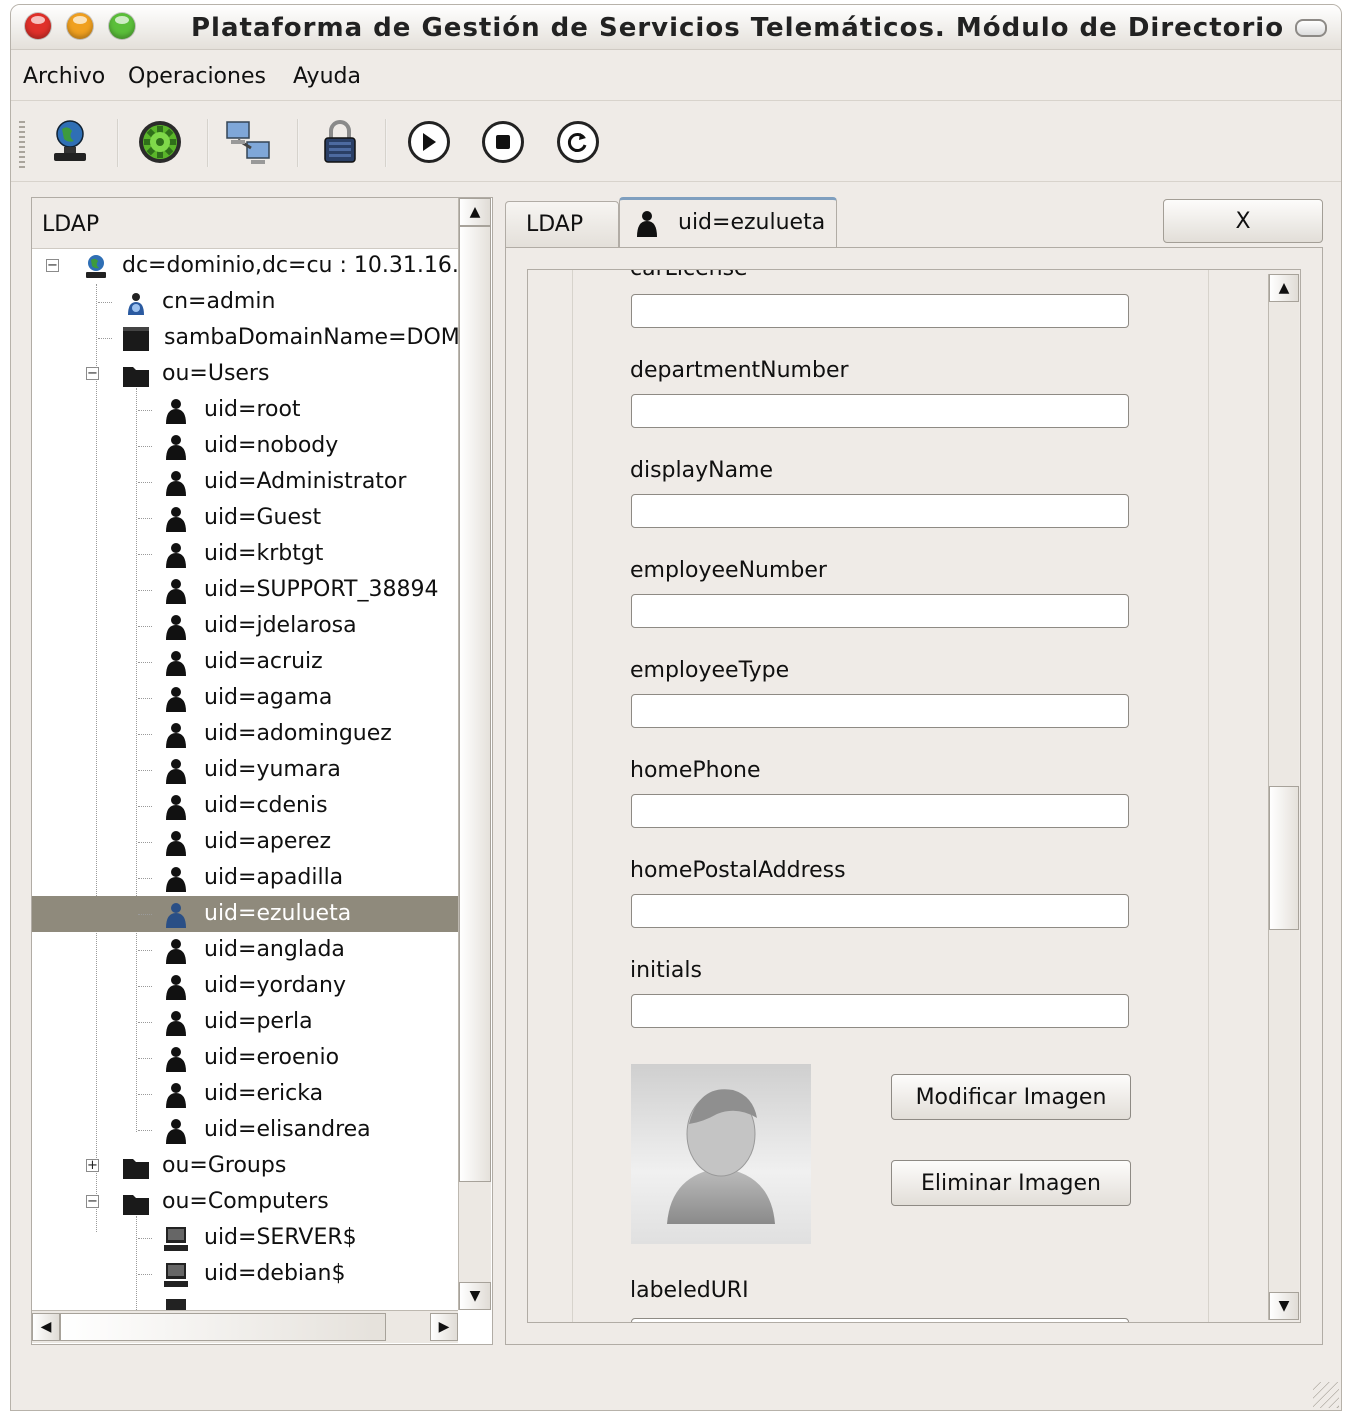 This screenshot has width=1345, height=1416. What do you see at coordinates (245, 662) in the screenshot?
I see `tree-node-user: uid=acruiz` at bounding box center [245, 662].